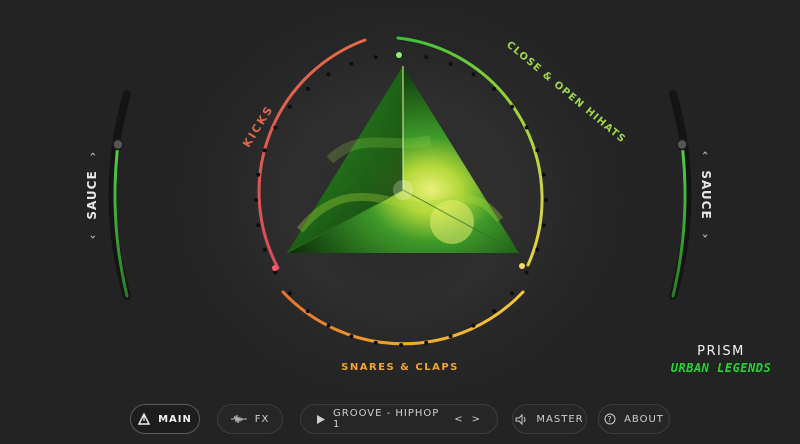 This screenshot has width=800, height=444. I want to click on kicks-label: KICKS, so click(258, 126).